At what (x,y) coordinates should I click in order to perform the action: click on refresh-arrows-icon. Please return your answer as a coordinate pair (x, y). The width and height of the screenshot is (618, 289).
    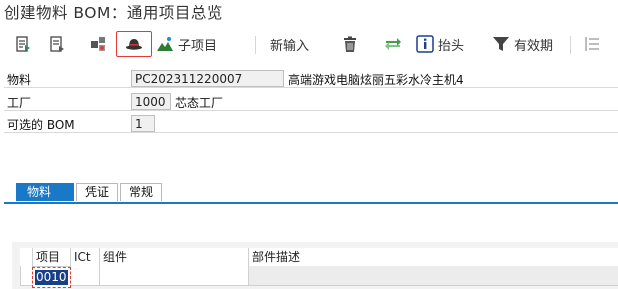
    Looking at the image, I should click on (393, 44).